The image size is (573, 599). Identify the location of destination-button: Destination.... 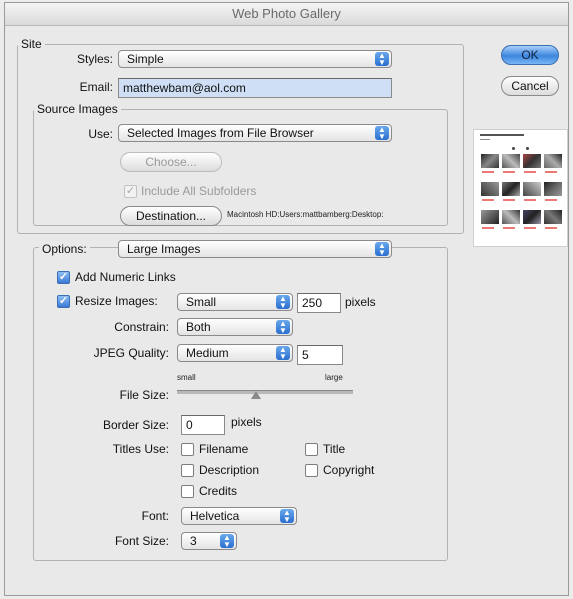
(171, 216).